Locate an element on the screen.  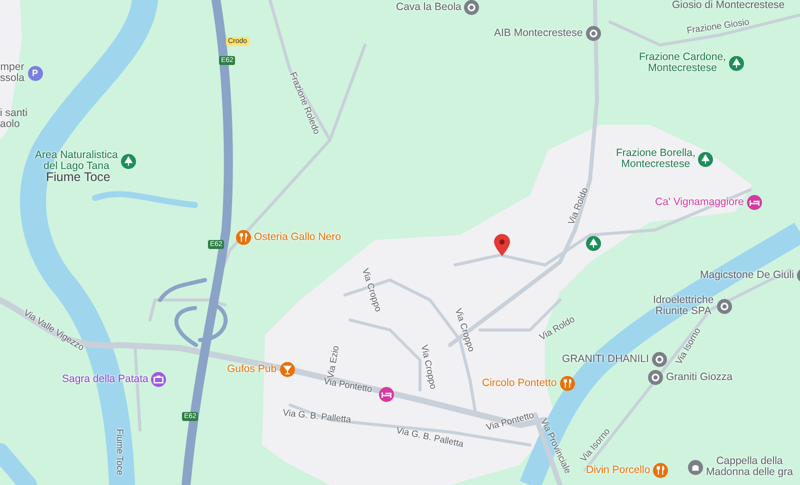
place-label: Cava la Beola is located at coordinates (429, 7).